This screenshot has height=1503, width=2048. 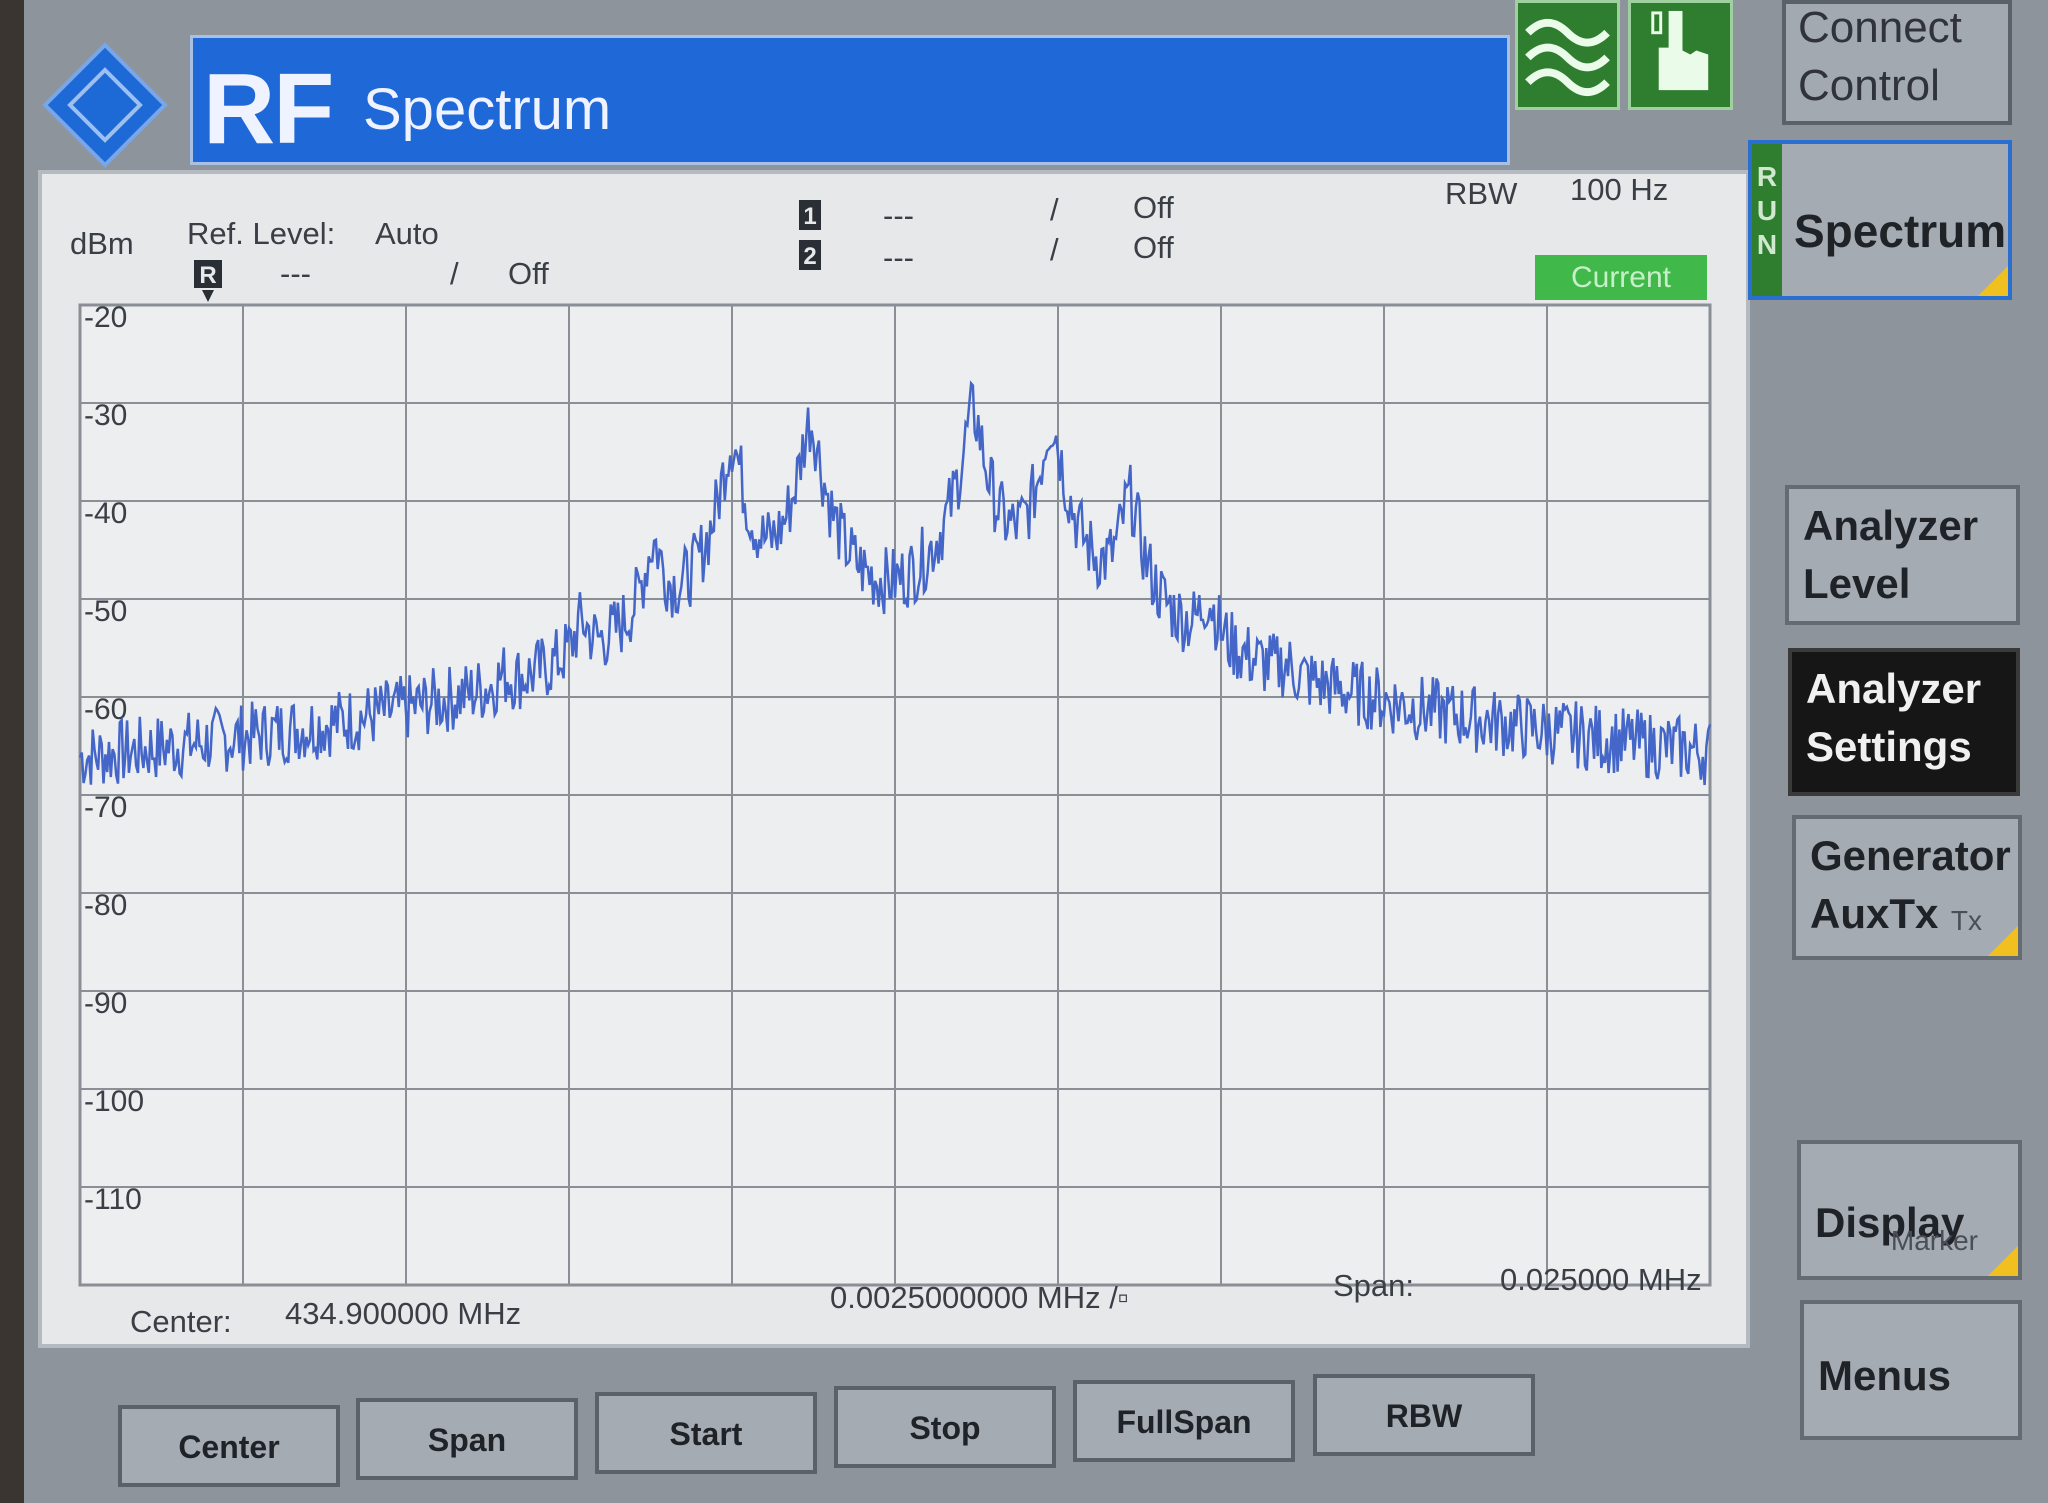 I want to click on menus-label: Menus, so click(x=1885, y=1375).